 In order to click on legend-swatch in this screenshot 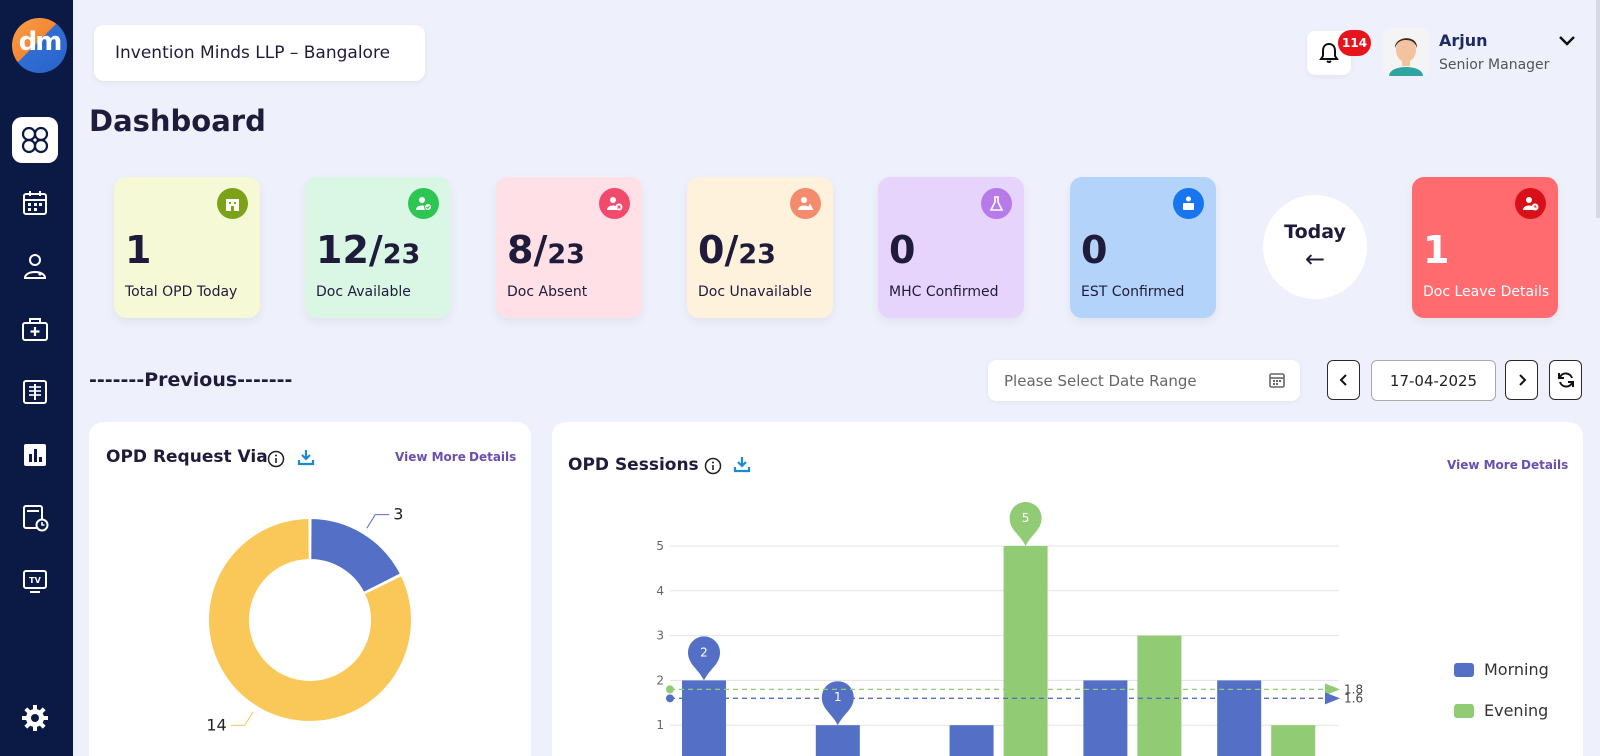, I will do `click(1464, 711)`.